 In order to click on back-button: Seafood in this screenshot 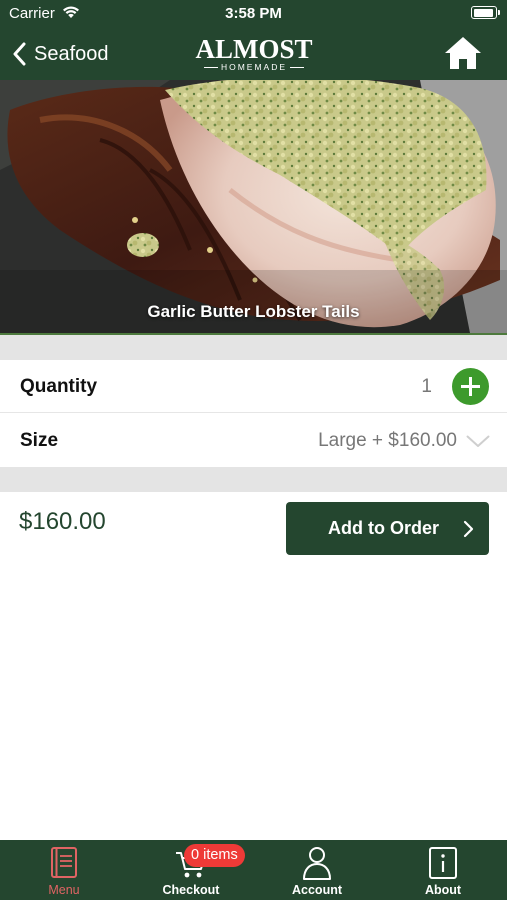, I will do `click(60, 54)`.